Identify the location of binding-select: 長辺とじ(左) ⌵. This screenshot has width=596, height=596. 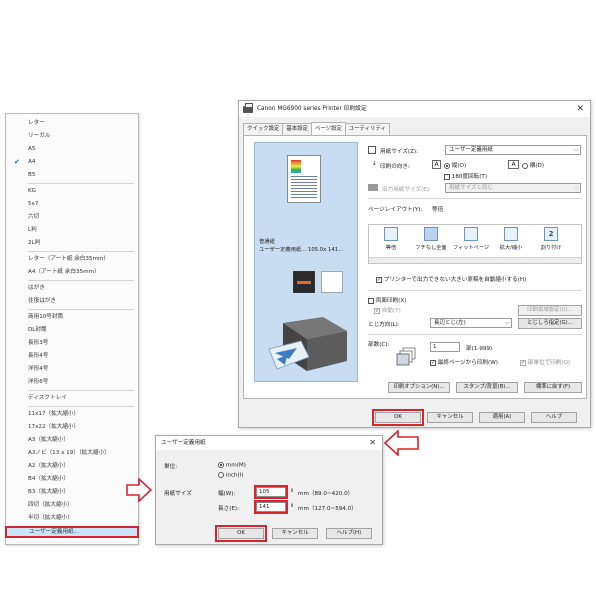
(471, 323).